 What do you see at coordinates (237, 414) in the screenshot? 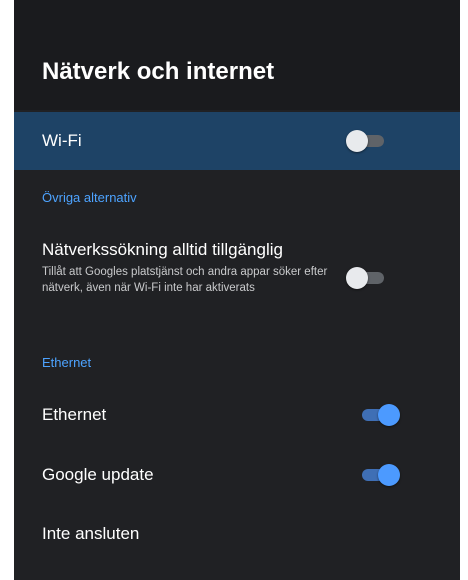
I see `ethernet-row: Ethernet` at bounding box center [237, 414].